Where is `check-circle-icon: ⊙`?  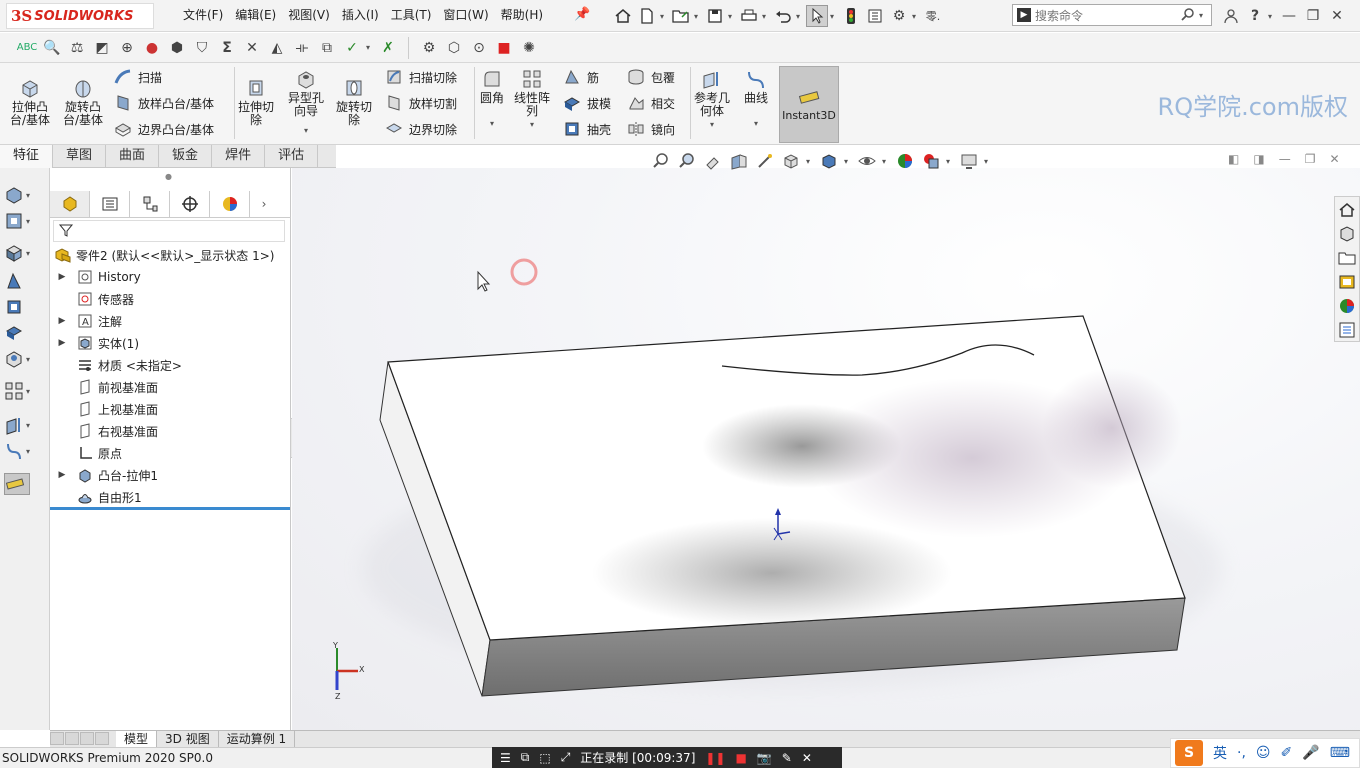
check-circle-icon: ⊙ is located at coordinates (479, 48).